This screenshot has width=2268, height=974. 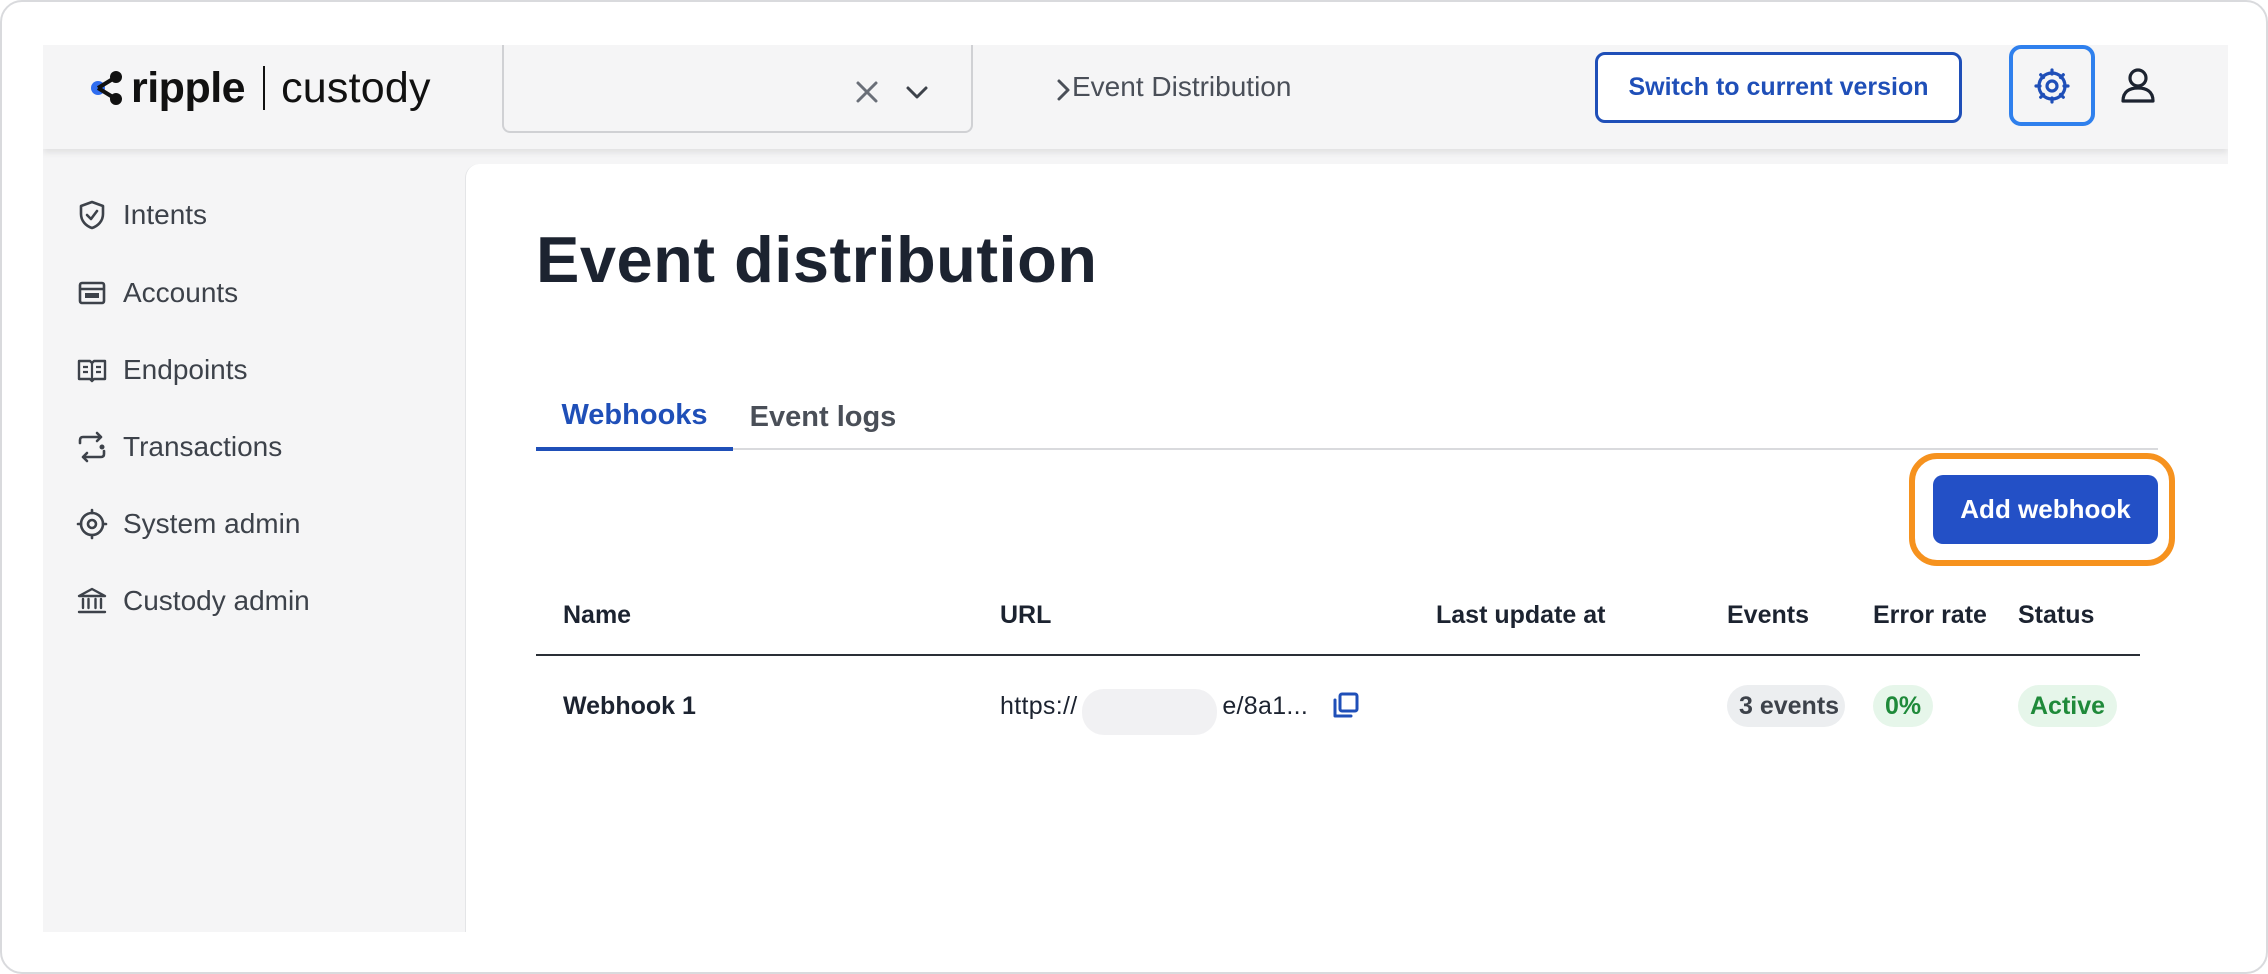 I want to click on close-icon, so click(x=867, y=92).